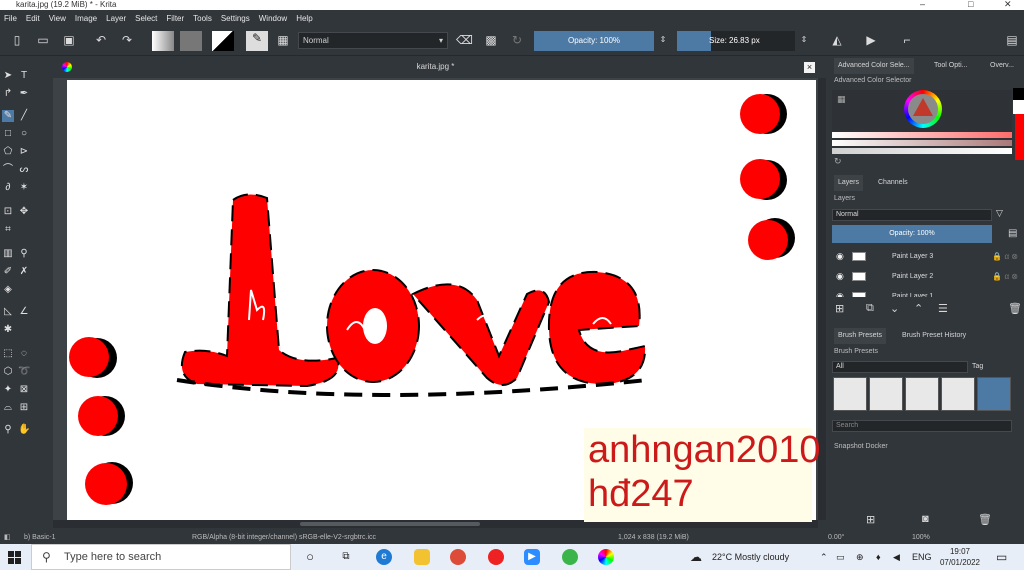 Image resolution: width=1024 pixels, height=570 pixels. I want to click on edge-icon: e, so click(384, 557).